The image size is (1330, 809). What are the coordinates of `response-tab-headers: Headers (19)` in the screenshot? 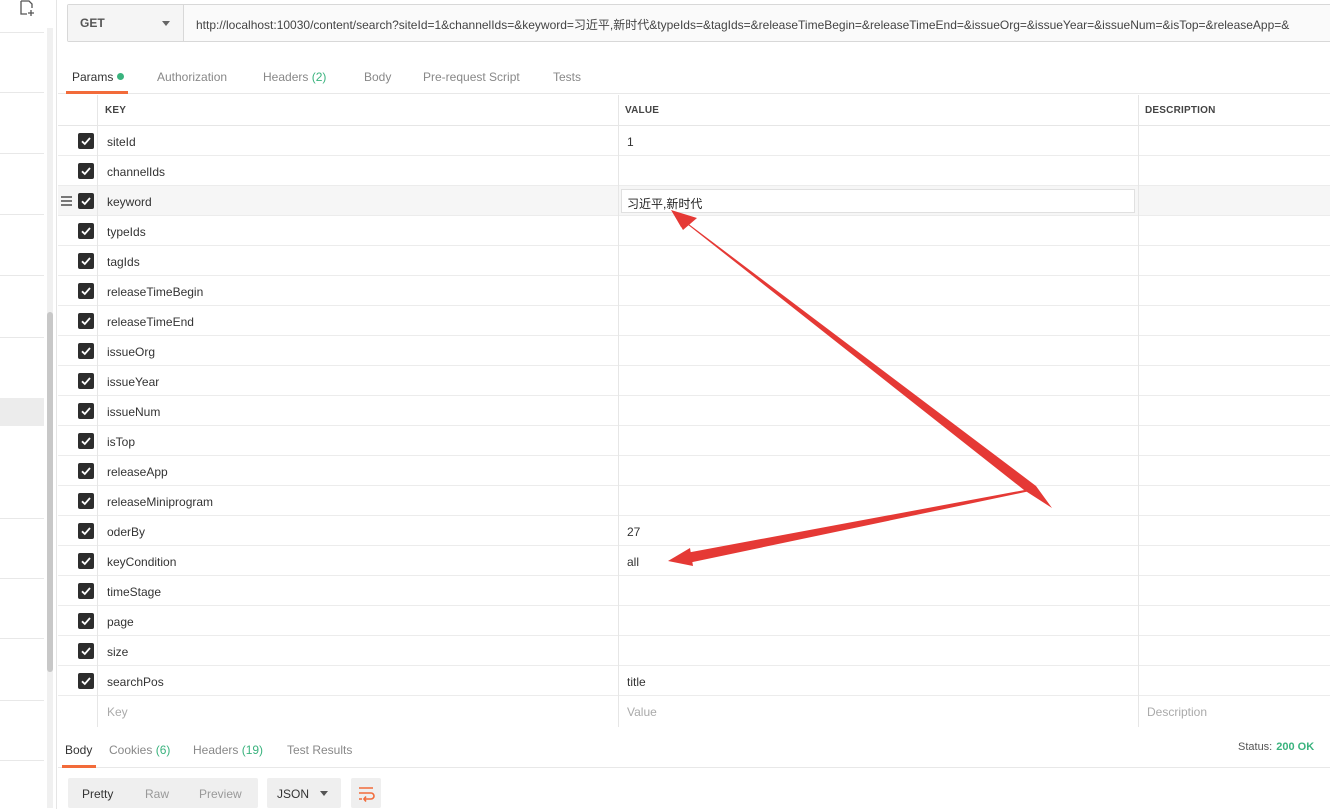 It's located at (228, 750).